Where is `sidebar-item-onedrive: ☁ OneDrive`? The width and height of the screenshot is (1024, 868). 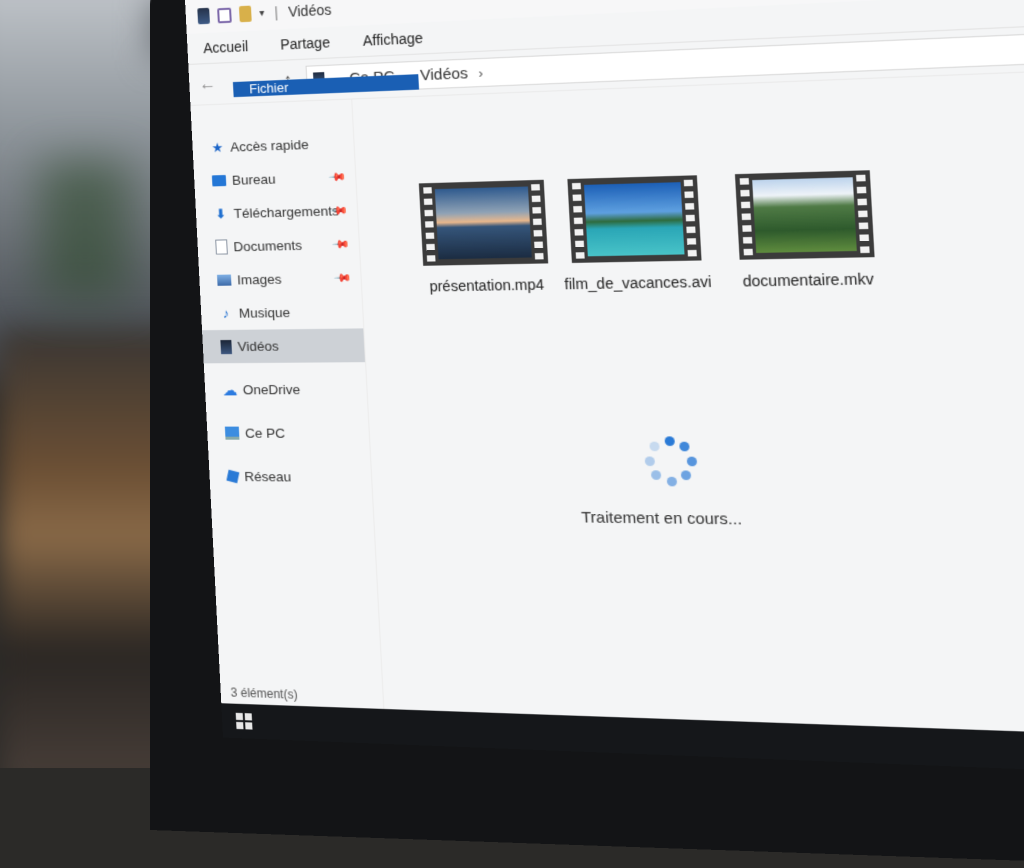
sidebar-item-onedrive: ☁ OneDrive is located at coordinates (285, 389).